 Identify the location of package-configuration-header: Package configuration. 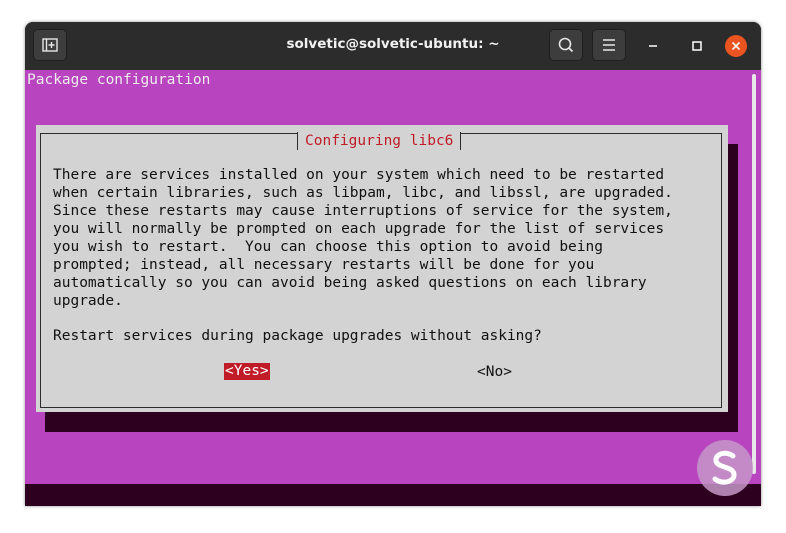
(119, 80).